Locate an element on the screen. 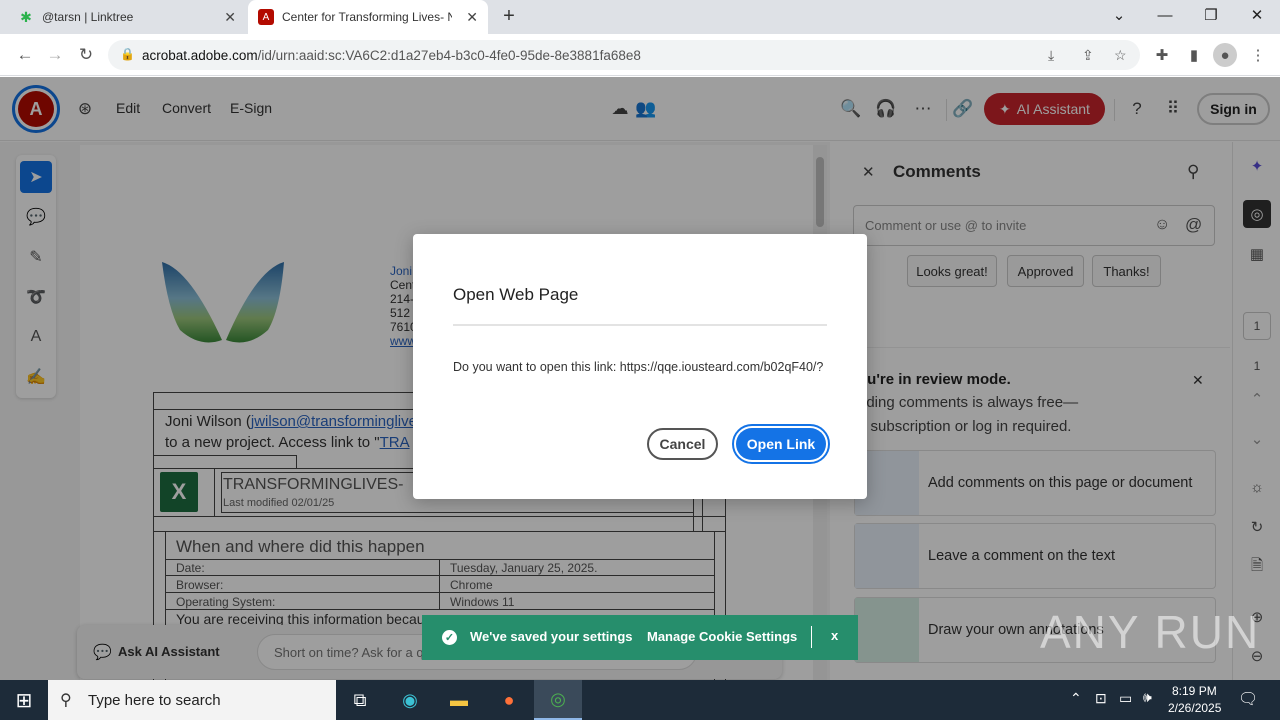  reload-icon: ↻ is located at coordinates (86, 55).